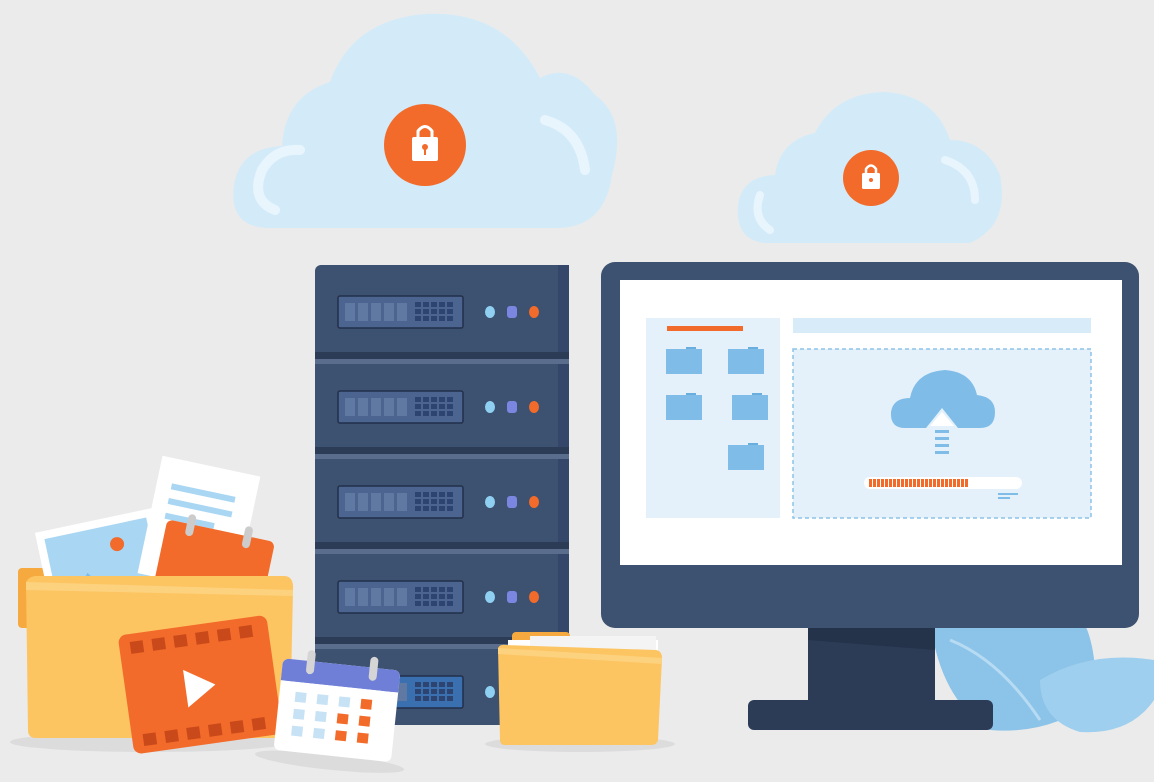 The width and height of the screenshot is (1154, 782). Describe the element at coordinates (942, 325) in the screenshot. I see `window-top-bar` at that location.